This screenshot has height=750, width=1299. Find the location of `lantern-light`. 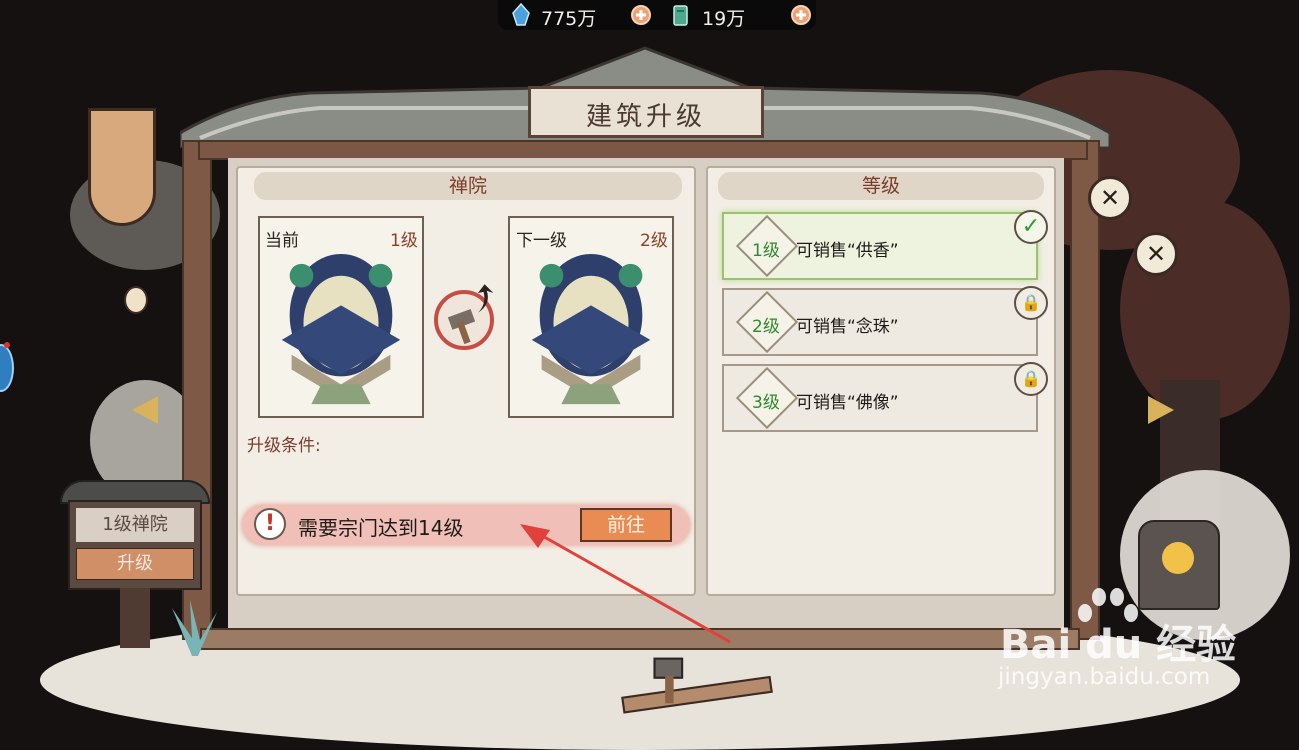

lantern-light is located at coordinates (1178, 558).